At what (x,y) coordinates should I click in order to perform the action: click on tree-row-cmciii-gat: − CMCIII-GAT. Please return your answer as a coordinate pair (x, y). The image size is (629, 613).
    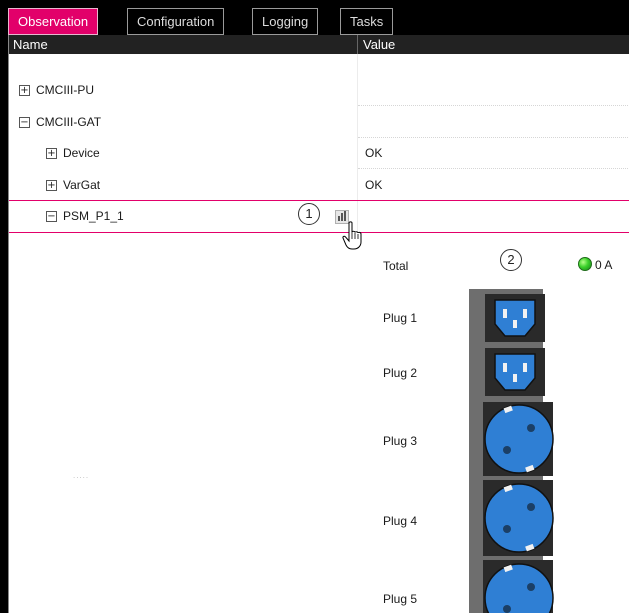
    Looking at the image, I should click on (319, 122).